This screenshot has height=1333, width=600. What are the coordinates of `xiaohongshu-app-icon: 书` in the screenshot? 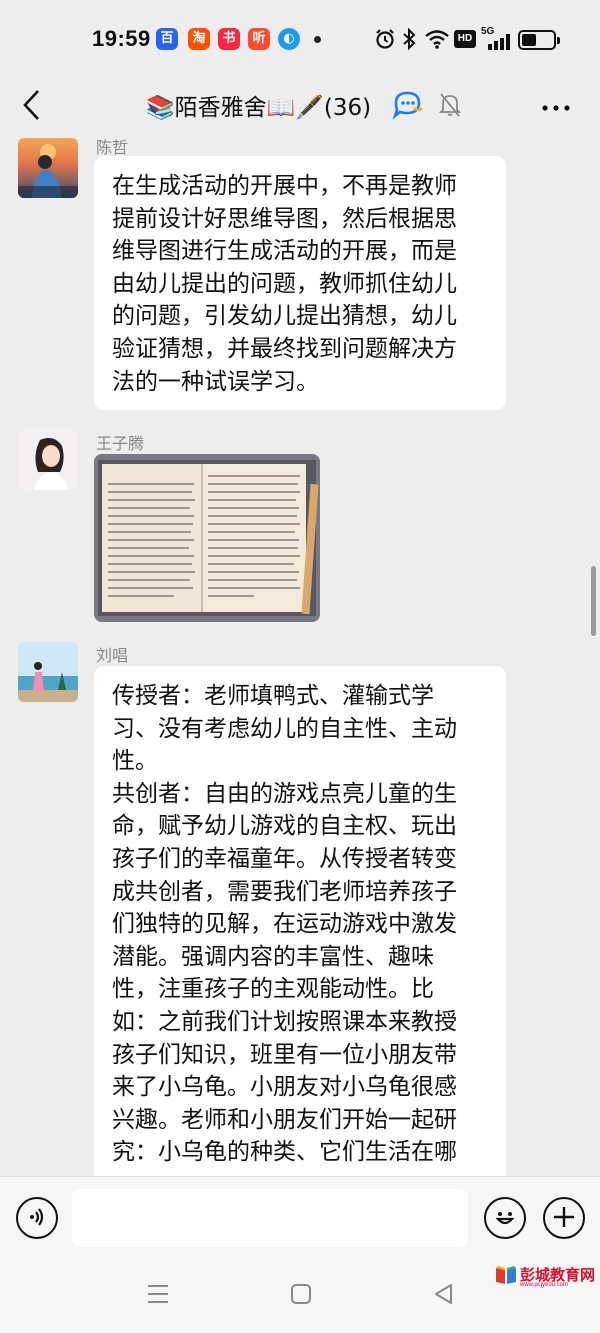 It's located at (229, 39).